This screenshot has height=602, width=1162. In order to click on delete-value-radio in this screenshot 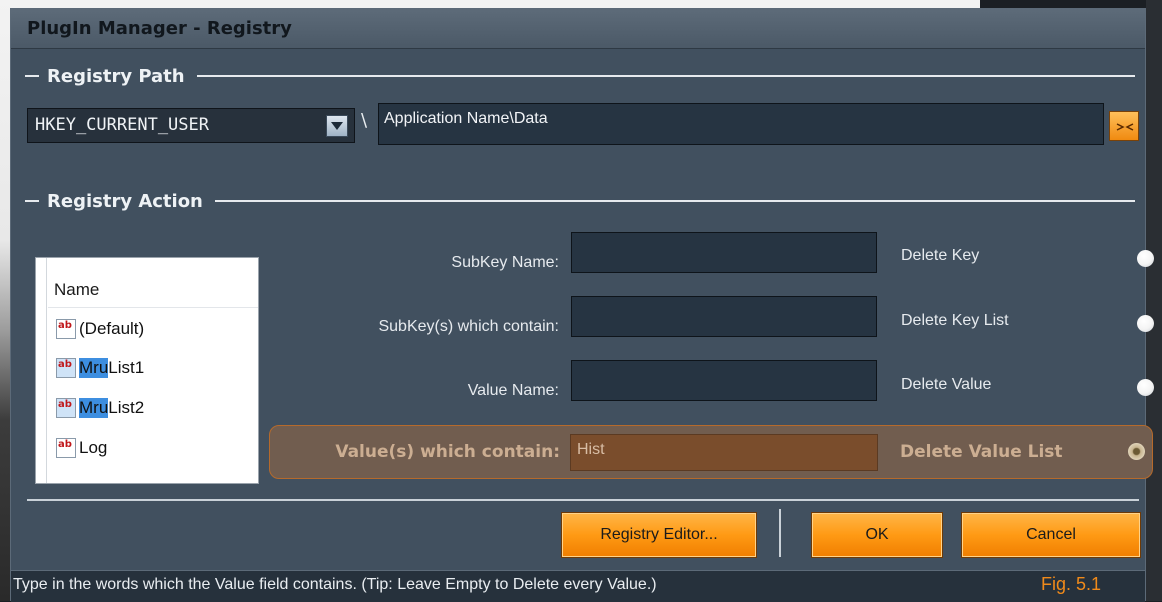, I will do `click(1145, 387)`.